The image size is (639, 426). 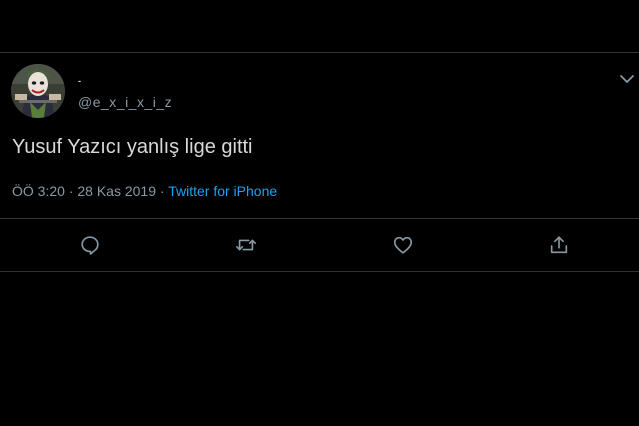 I want to click on share-button, so click(x=559, y=245).